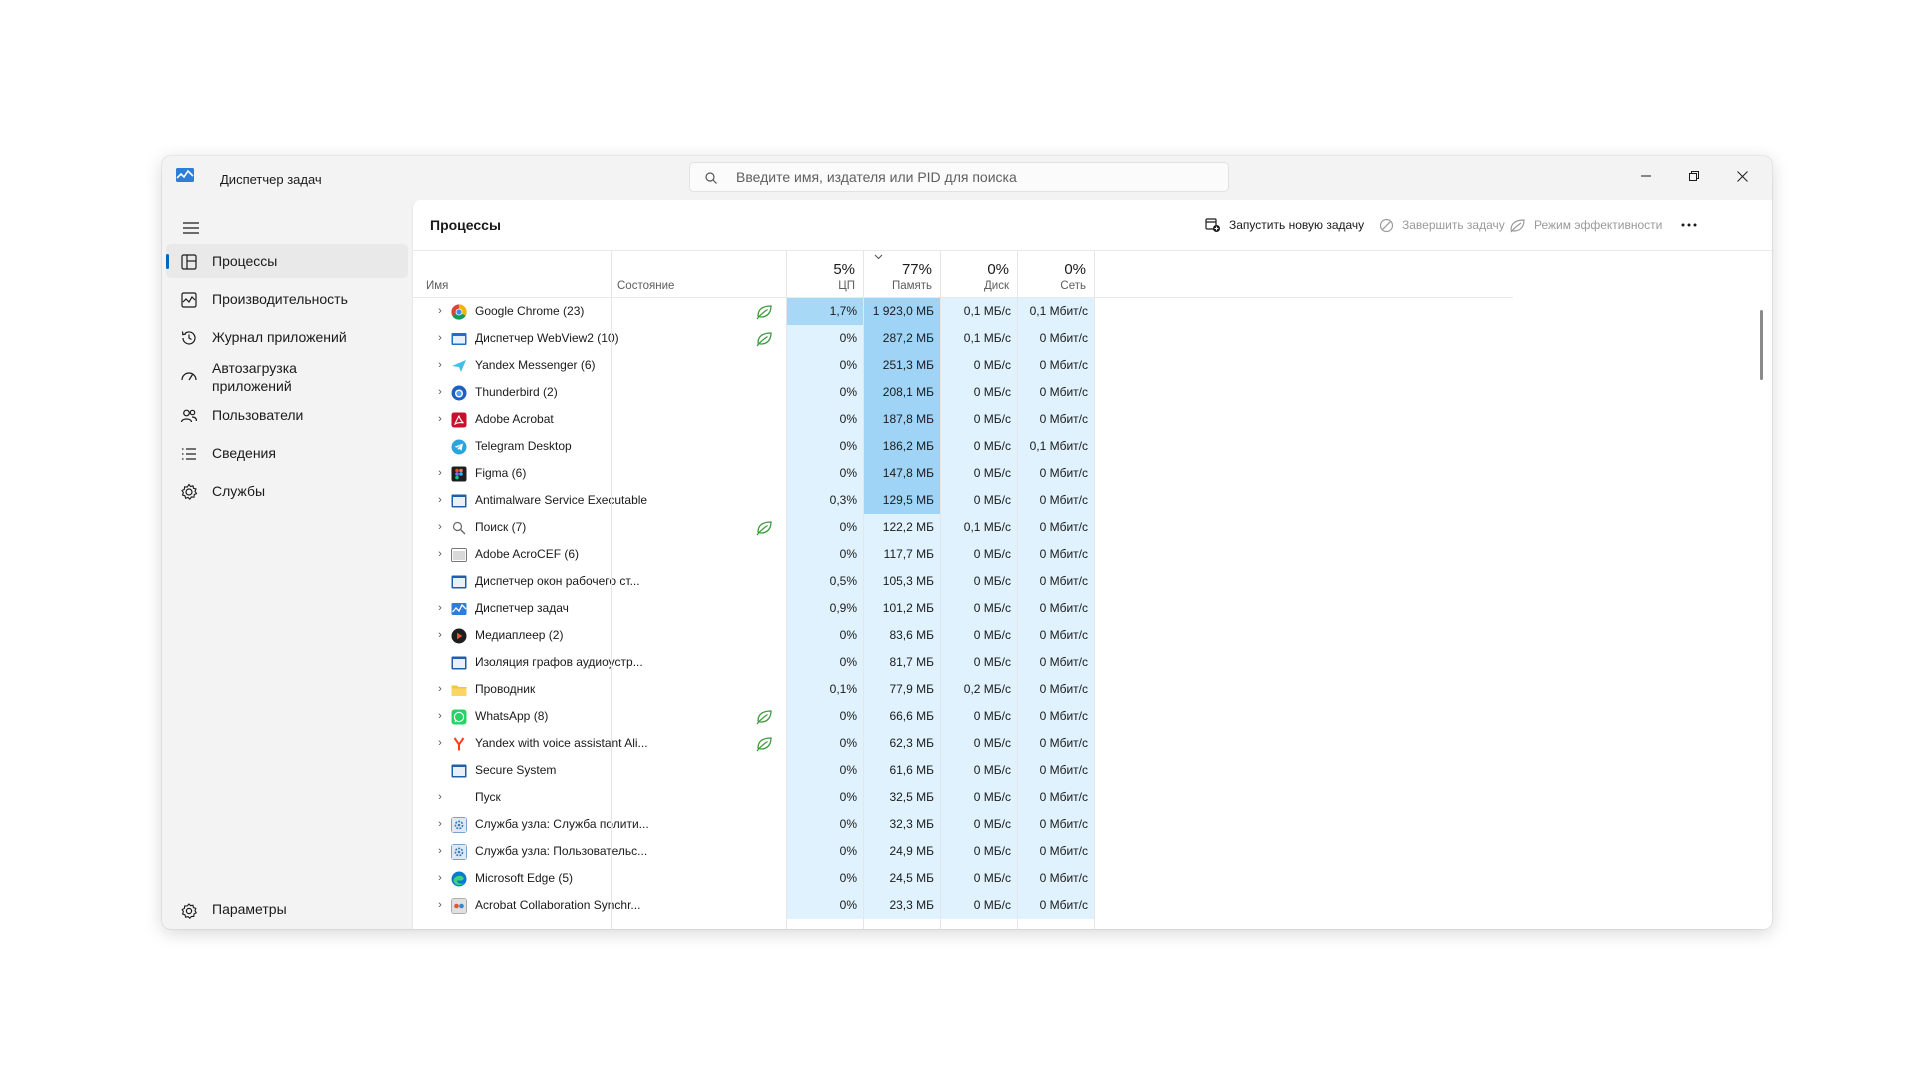 The width and height of the screenshot is (1920, 1080). What do you see at coordinates (189, 911) in the screenshot?
I see `gear-icon` at bounding box center [189, 911].